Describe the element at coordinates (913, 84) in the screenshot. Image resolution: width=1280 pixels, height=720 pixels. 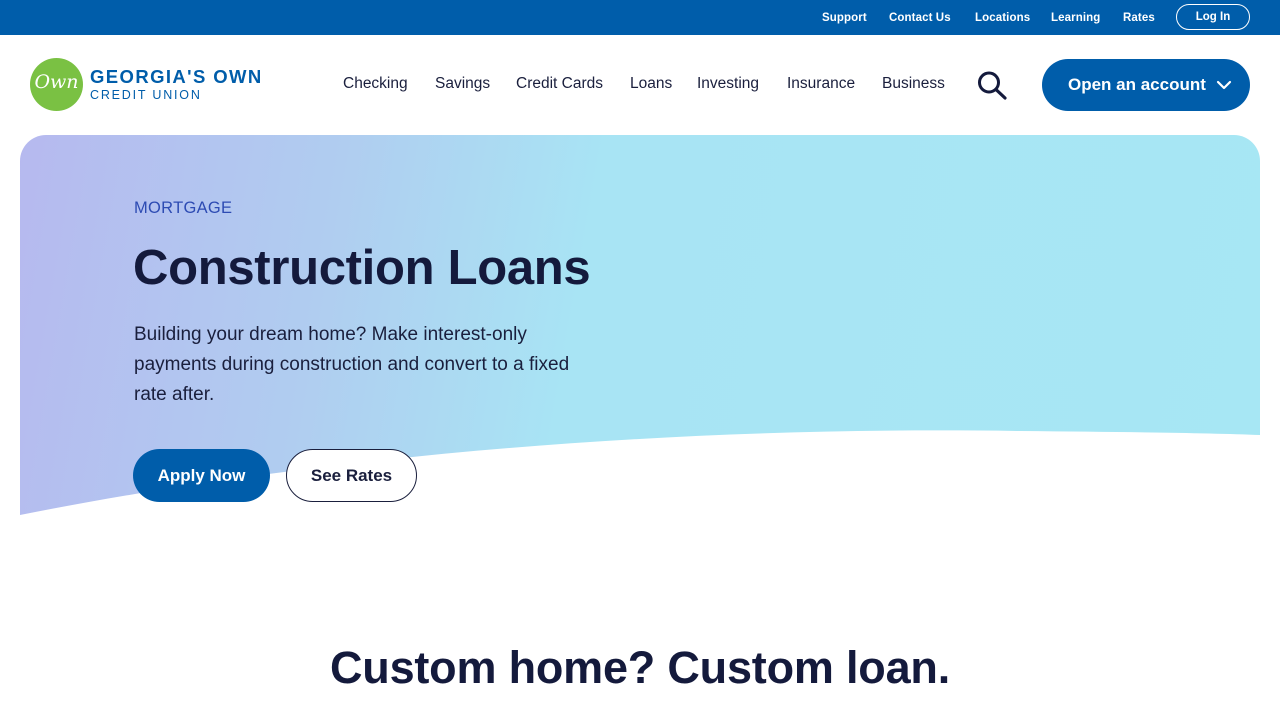
I see `nav-item-business: Business` at that location.